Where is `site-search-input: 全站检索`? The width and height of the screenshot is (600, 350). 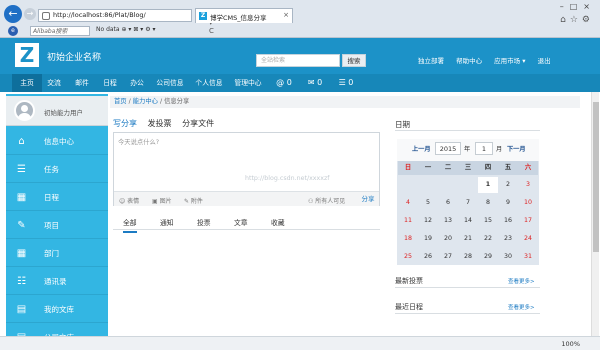 site-search-input: 全站检索 is located at coordinates (298, 60).